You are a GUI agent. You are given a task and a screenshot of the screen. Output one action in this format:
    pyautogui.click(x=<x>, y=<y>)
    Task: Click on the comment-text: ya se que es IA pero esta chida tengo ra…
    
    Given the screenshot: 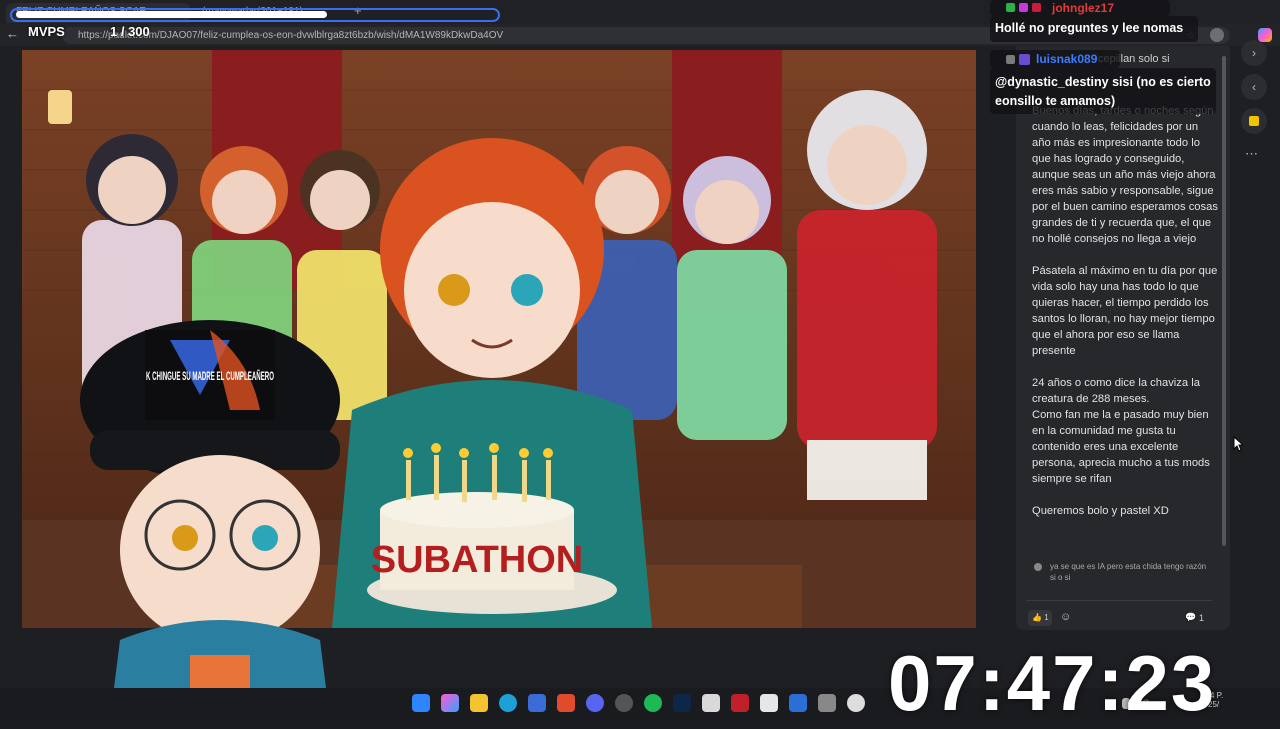 What is the action you would take?
    pyautogui.click(x=1128, y=572)
    